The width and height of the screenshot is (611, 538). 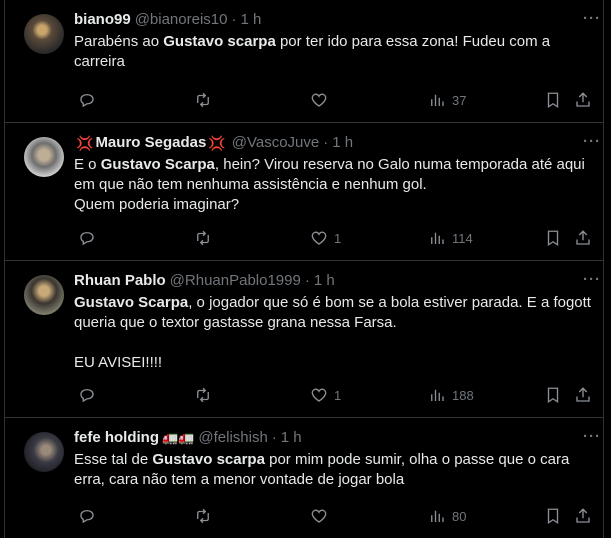 I want to click on views-button: 114, so click(x=450, y=238).